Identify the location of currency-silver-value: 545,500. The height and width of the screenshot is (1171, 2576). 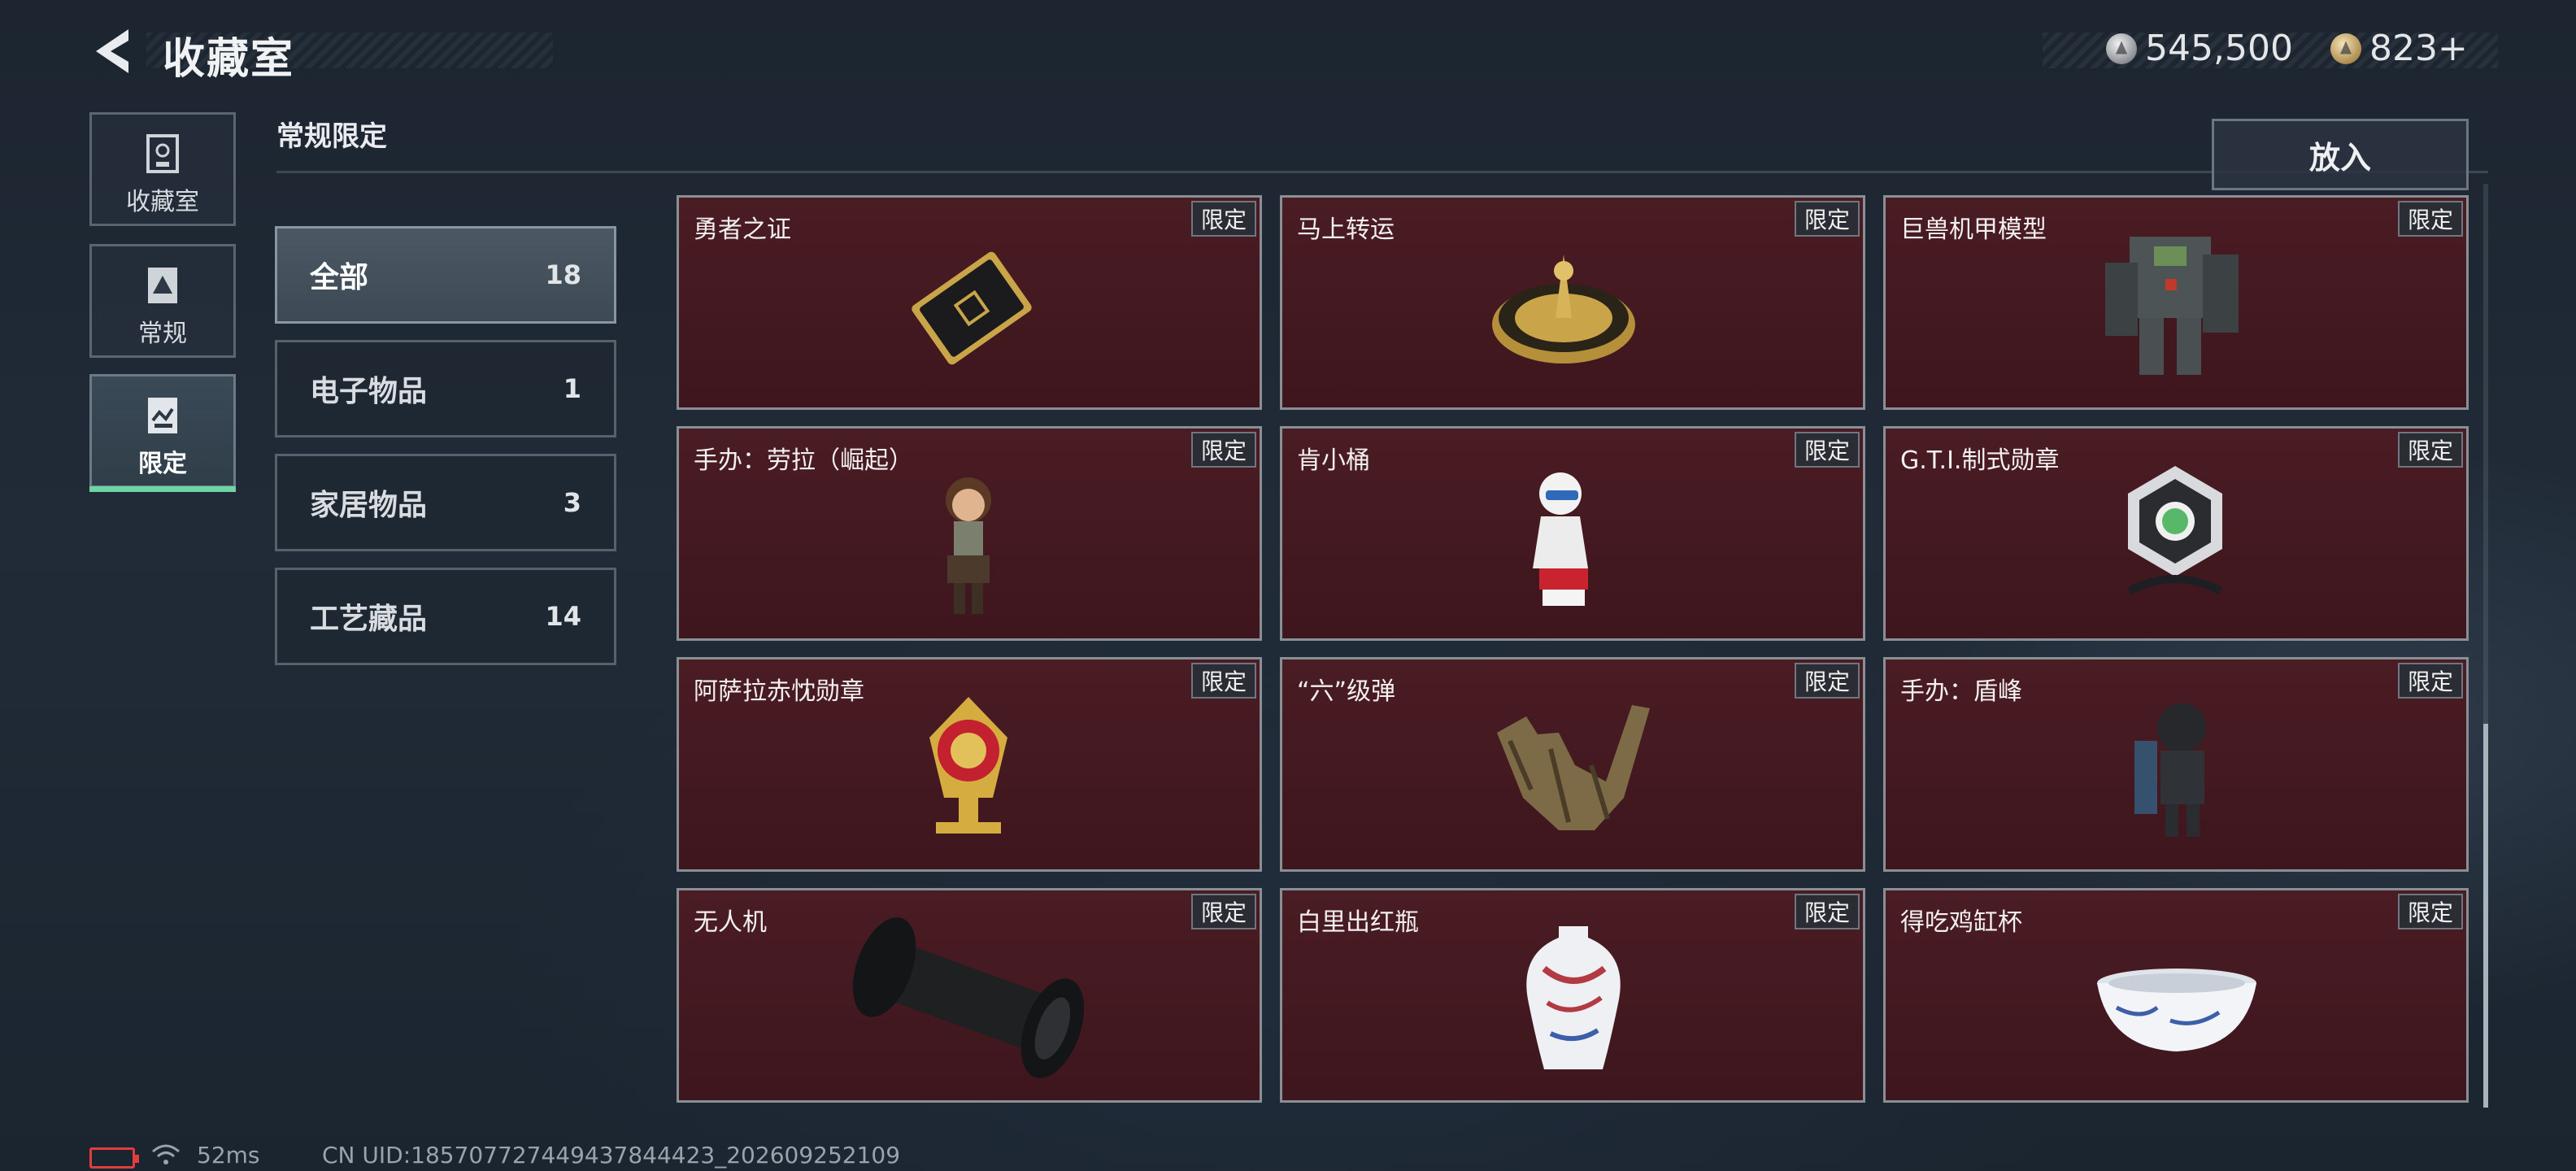
(2219, 48).